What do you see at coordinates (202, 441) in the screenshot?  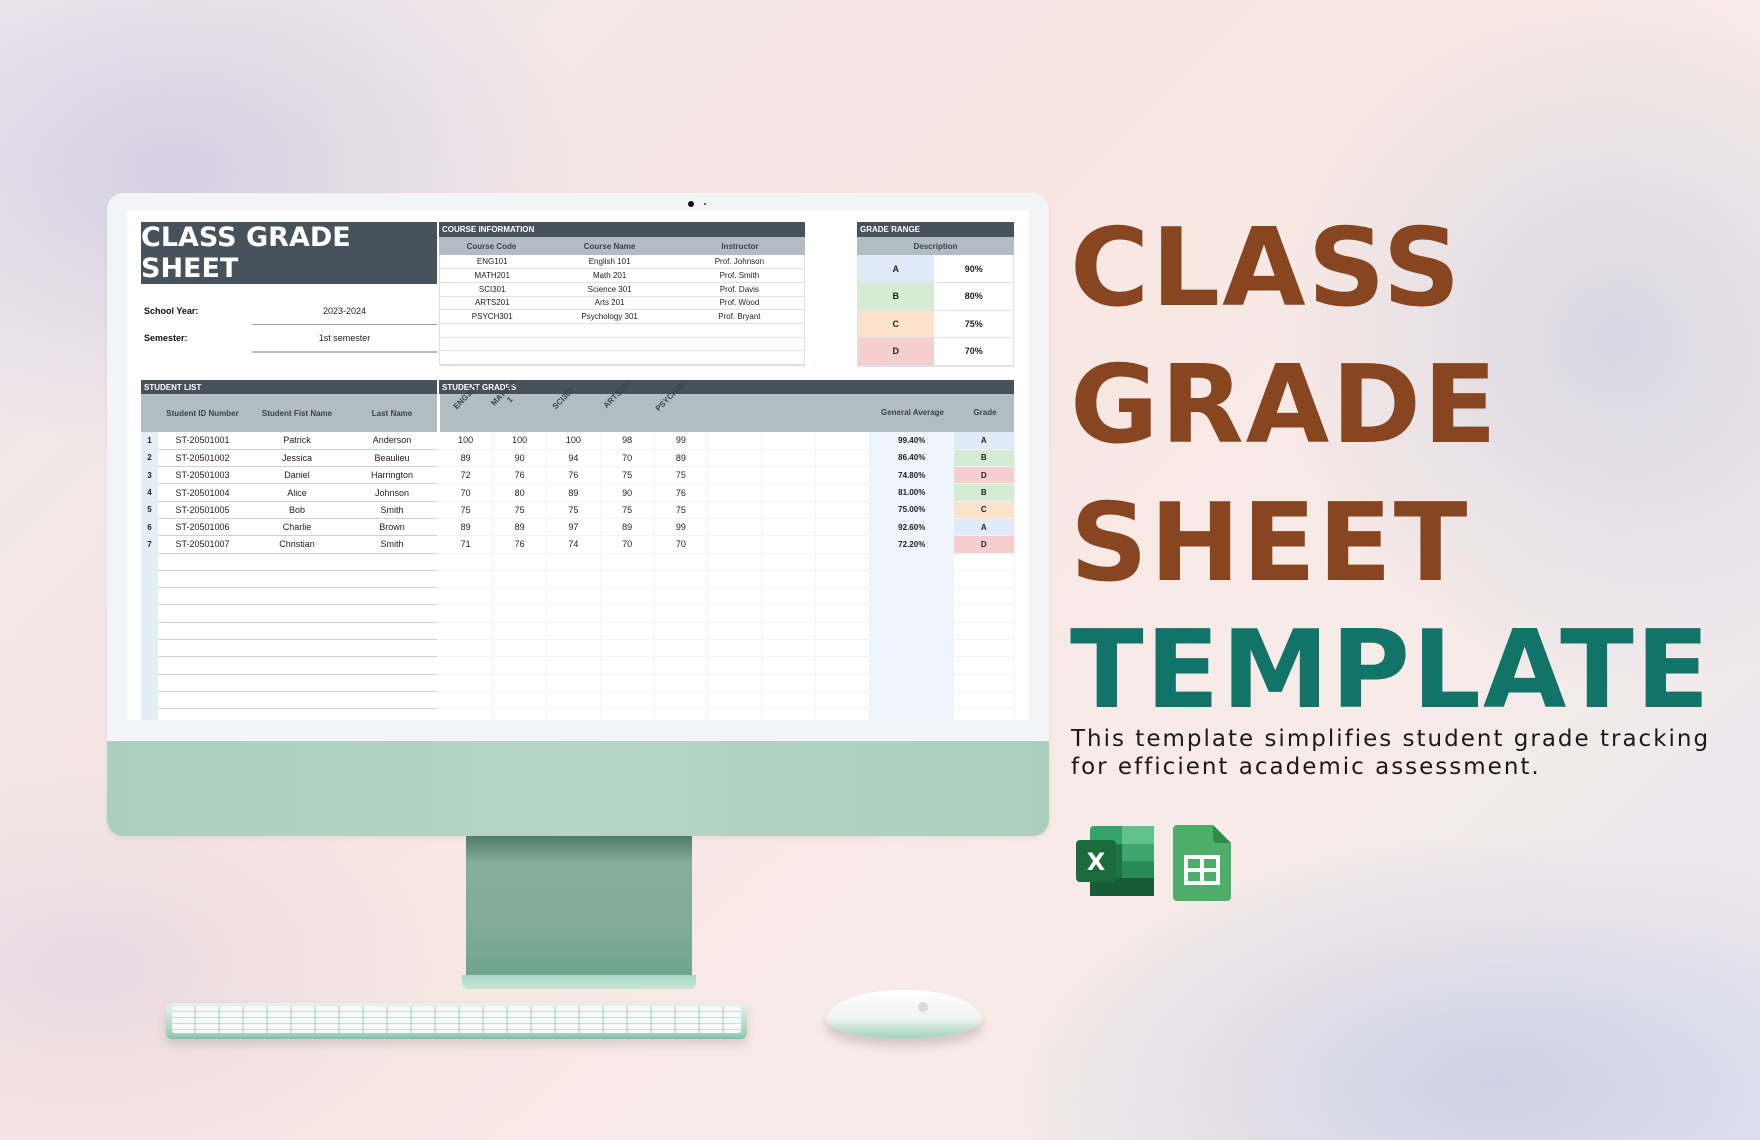 I see `student-id-cell: ST-20501001` at bounding box center [202, 441].